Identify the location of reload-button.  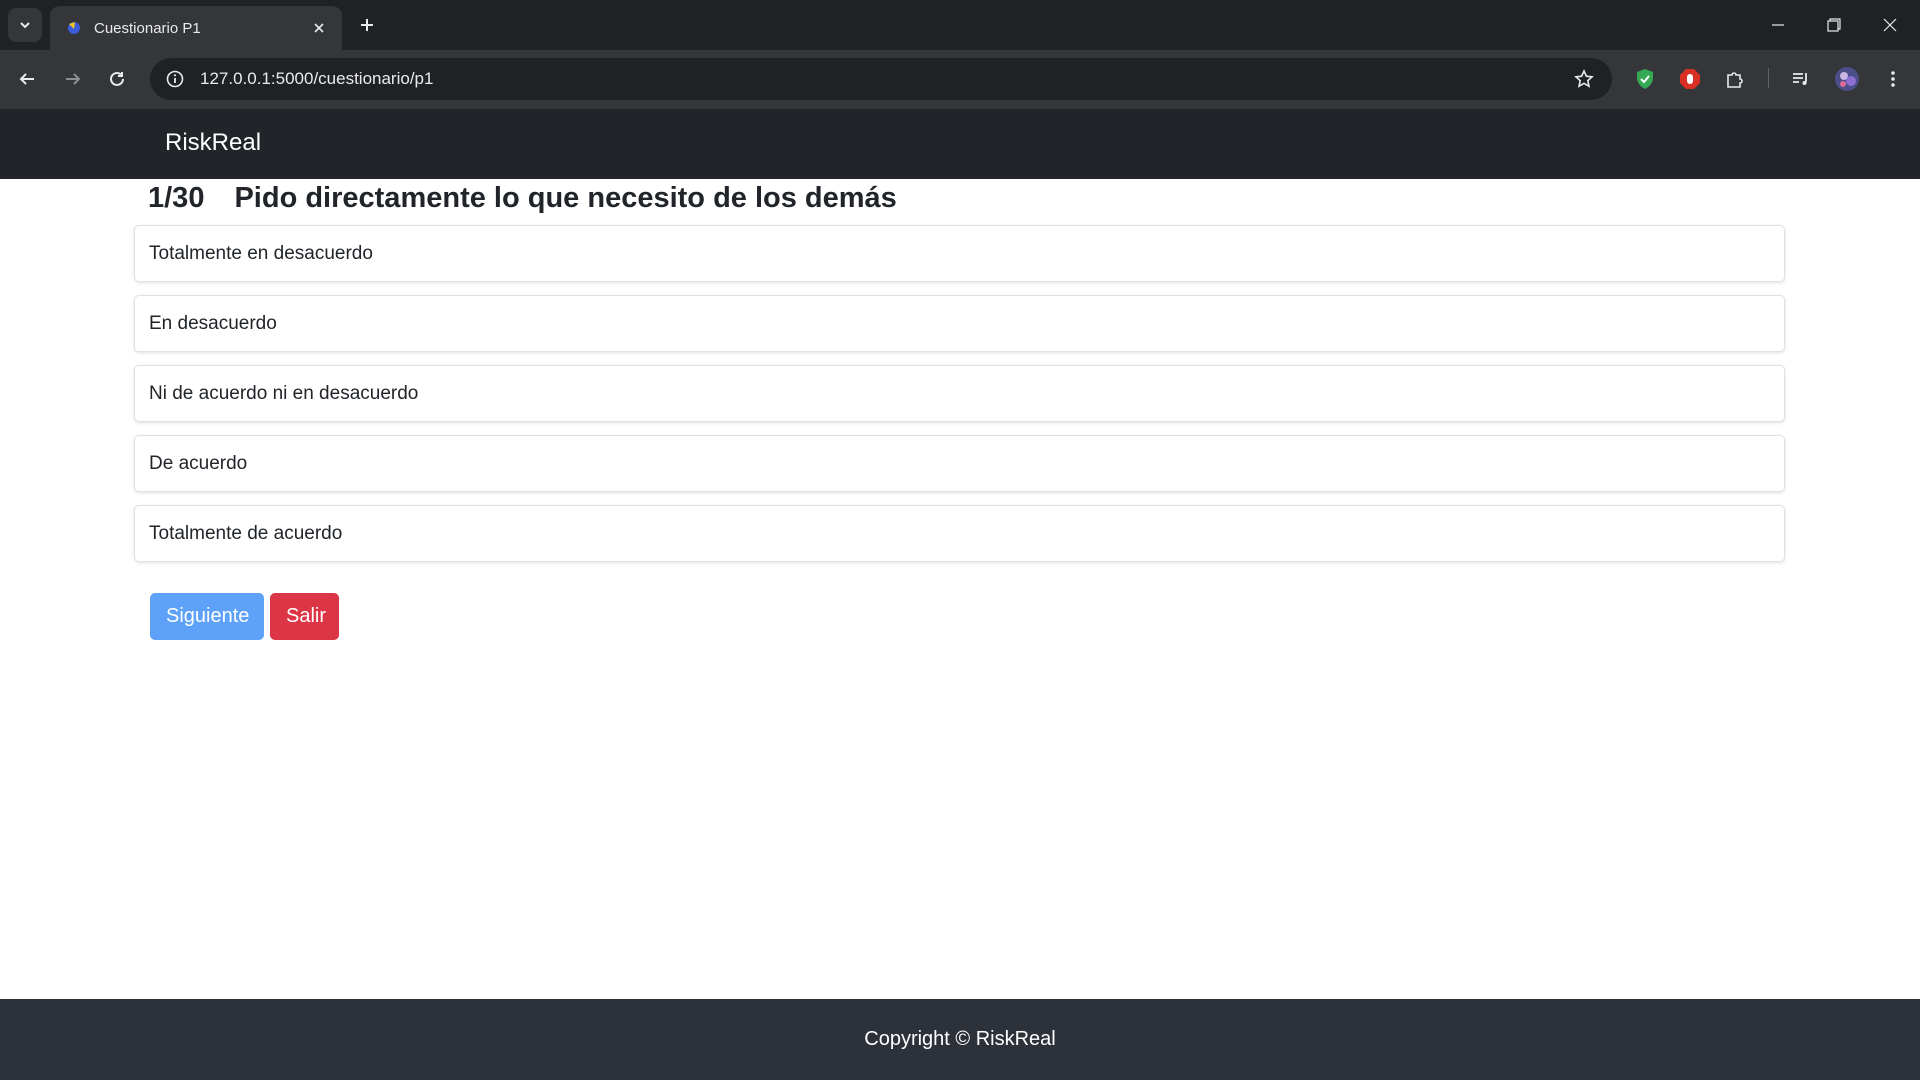
(117, 79).